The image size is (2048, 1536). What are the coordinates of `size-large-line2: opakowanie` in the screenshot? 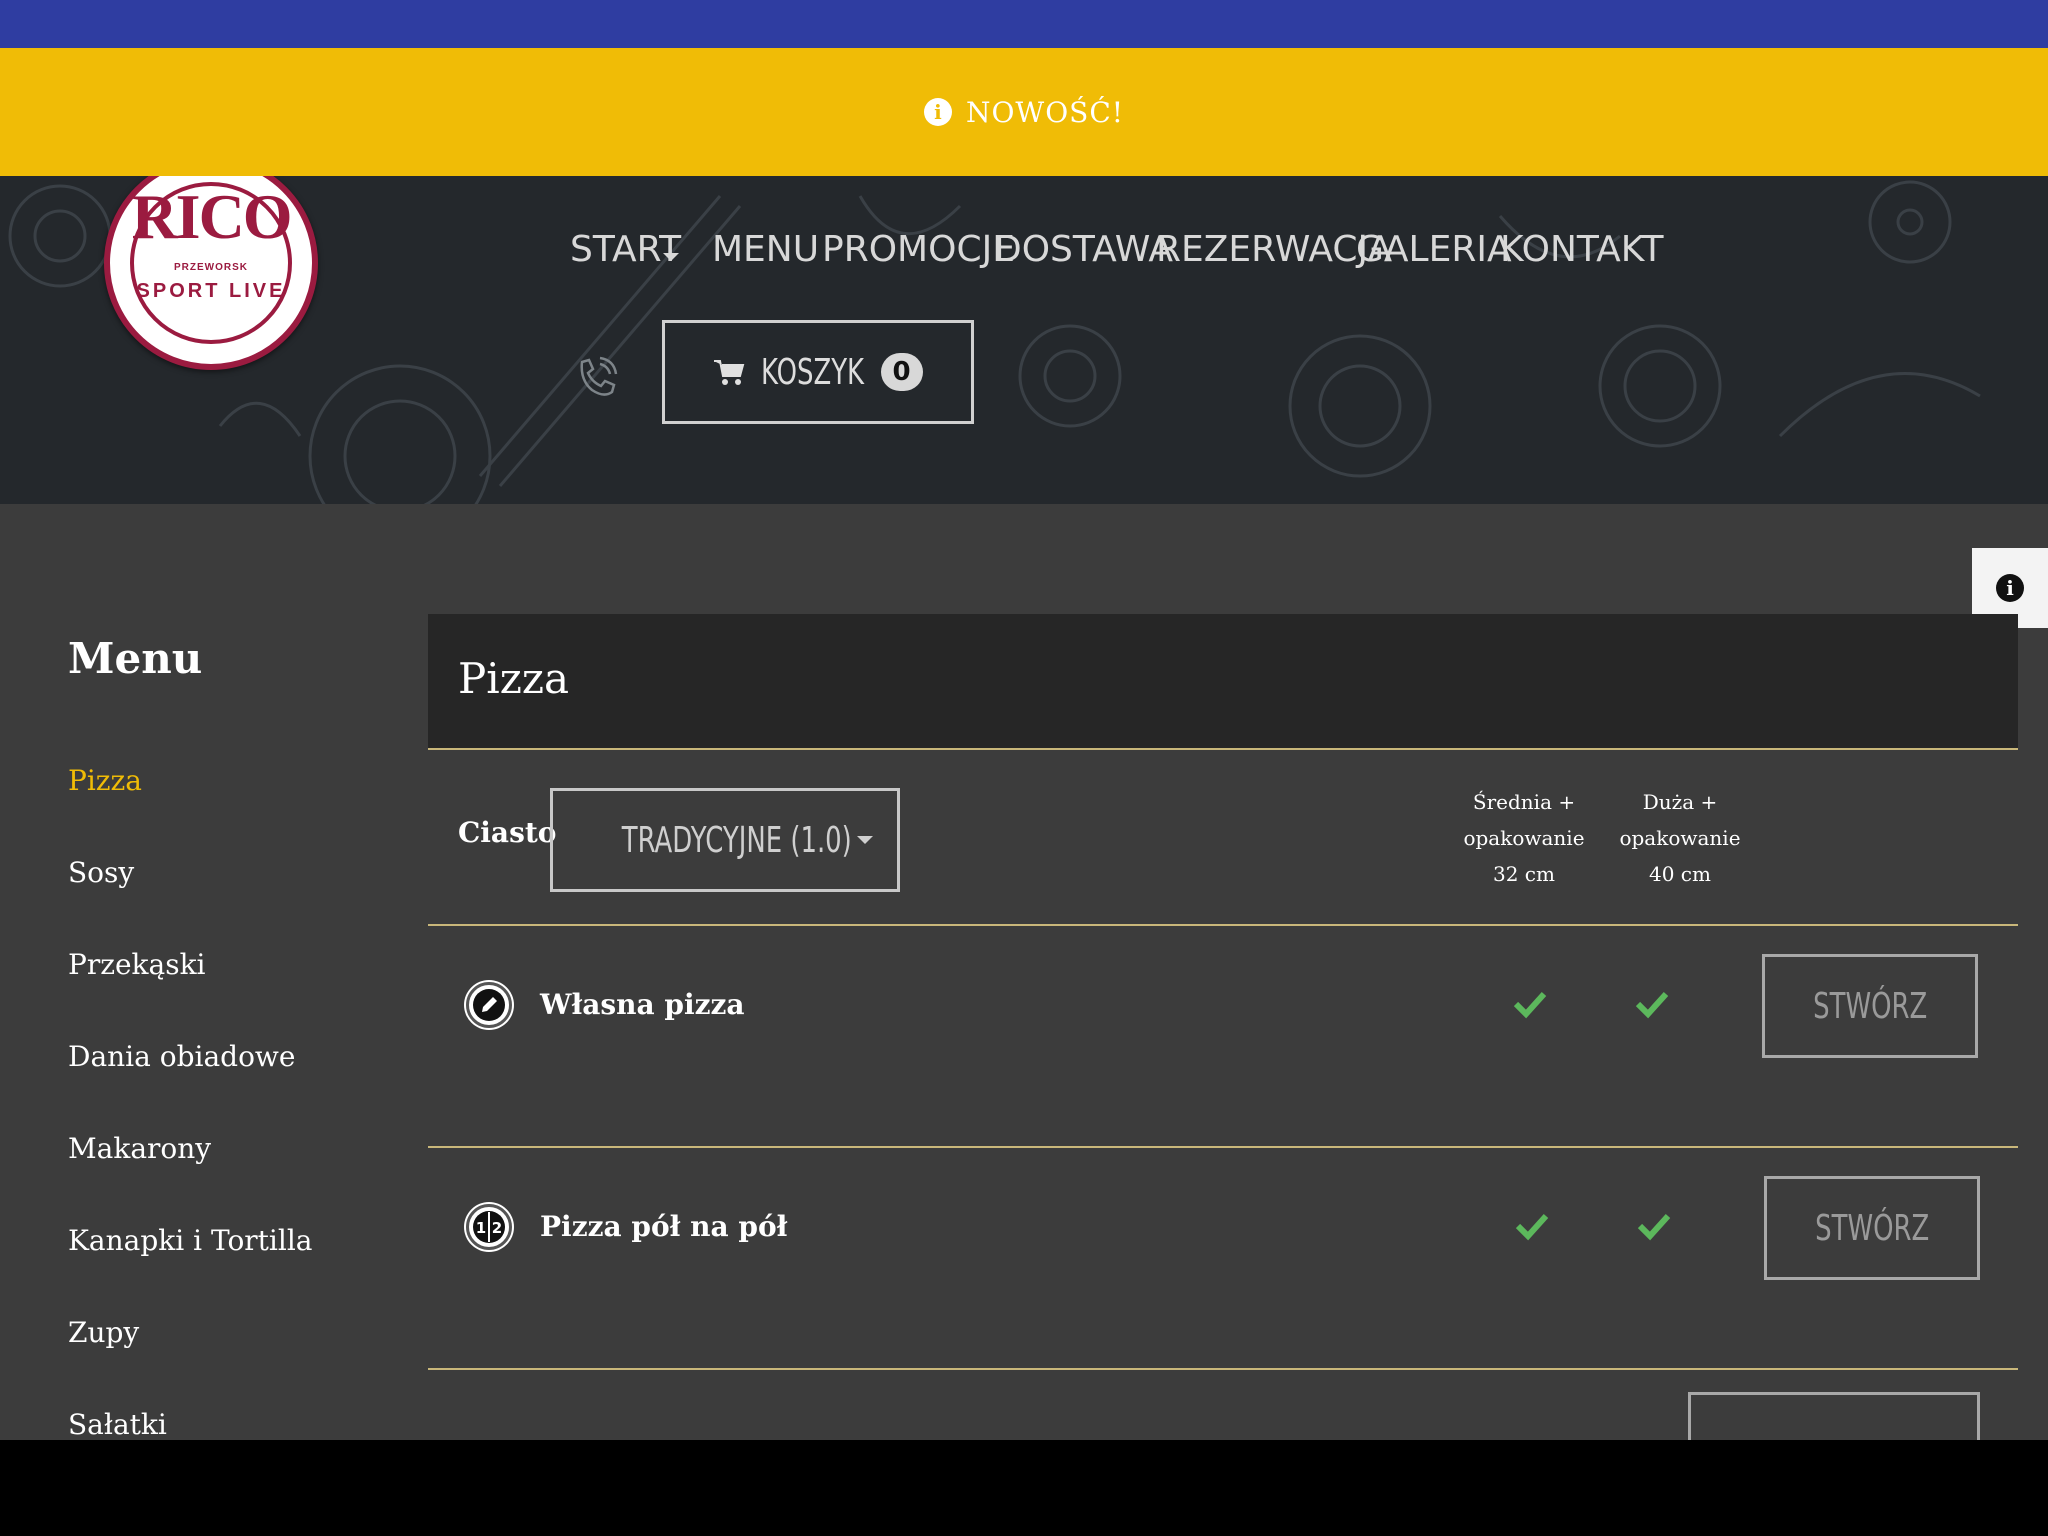 It's located at (1680, 838).